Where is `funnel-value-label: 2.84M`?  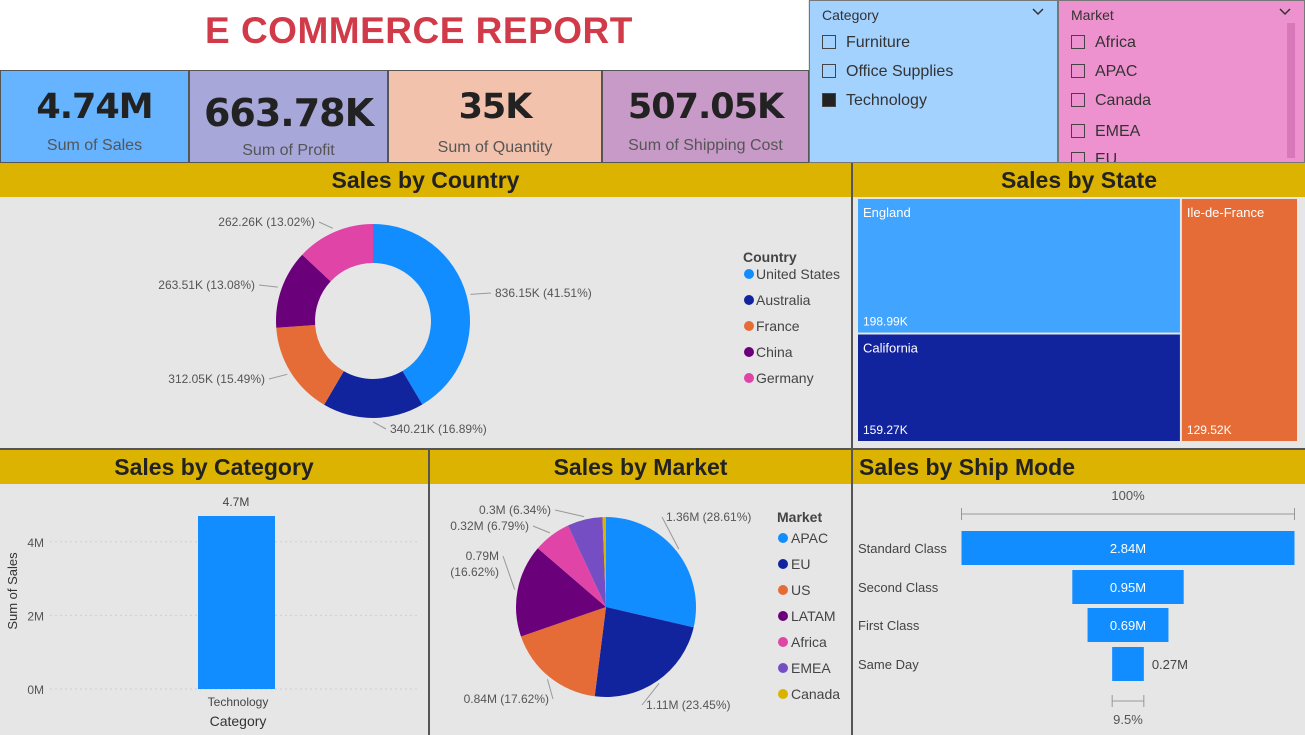
funnel-value-label: 2.84M is located at coordinates (1128, 548).